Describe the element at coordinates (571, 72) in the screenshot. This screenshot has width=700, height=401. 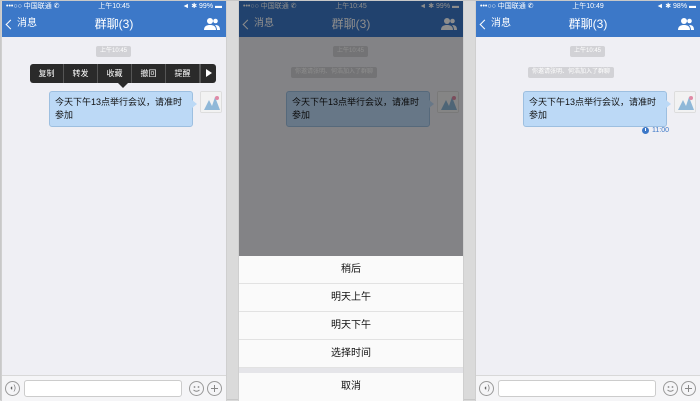
I see `system-note: 你邀请张明、何浩加入了群聊` at that location.